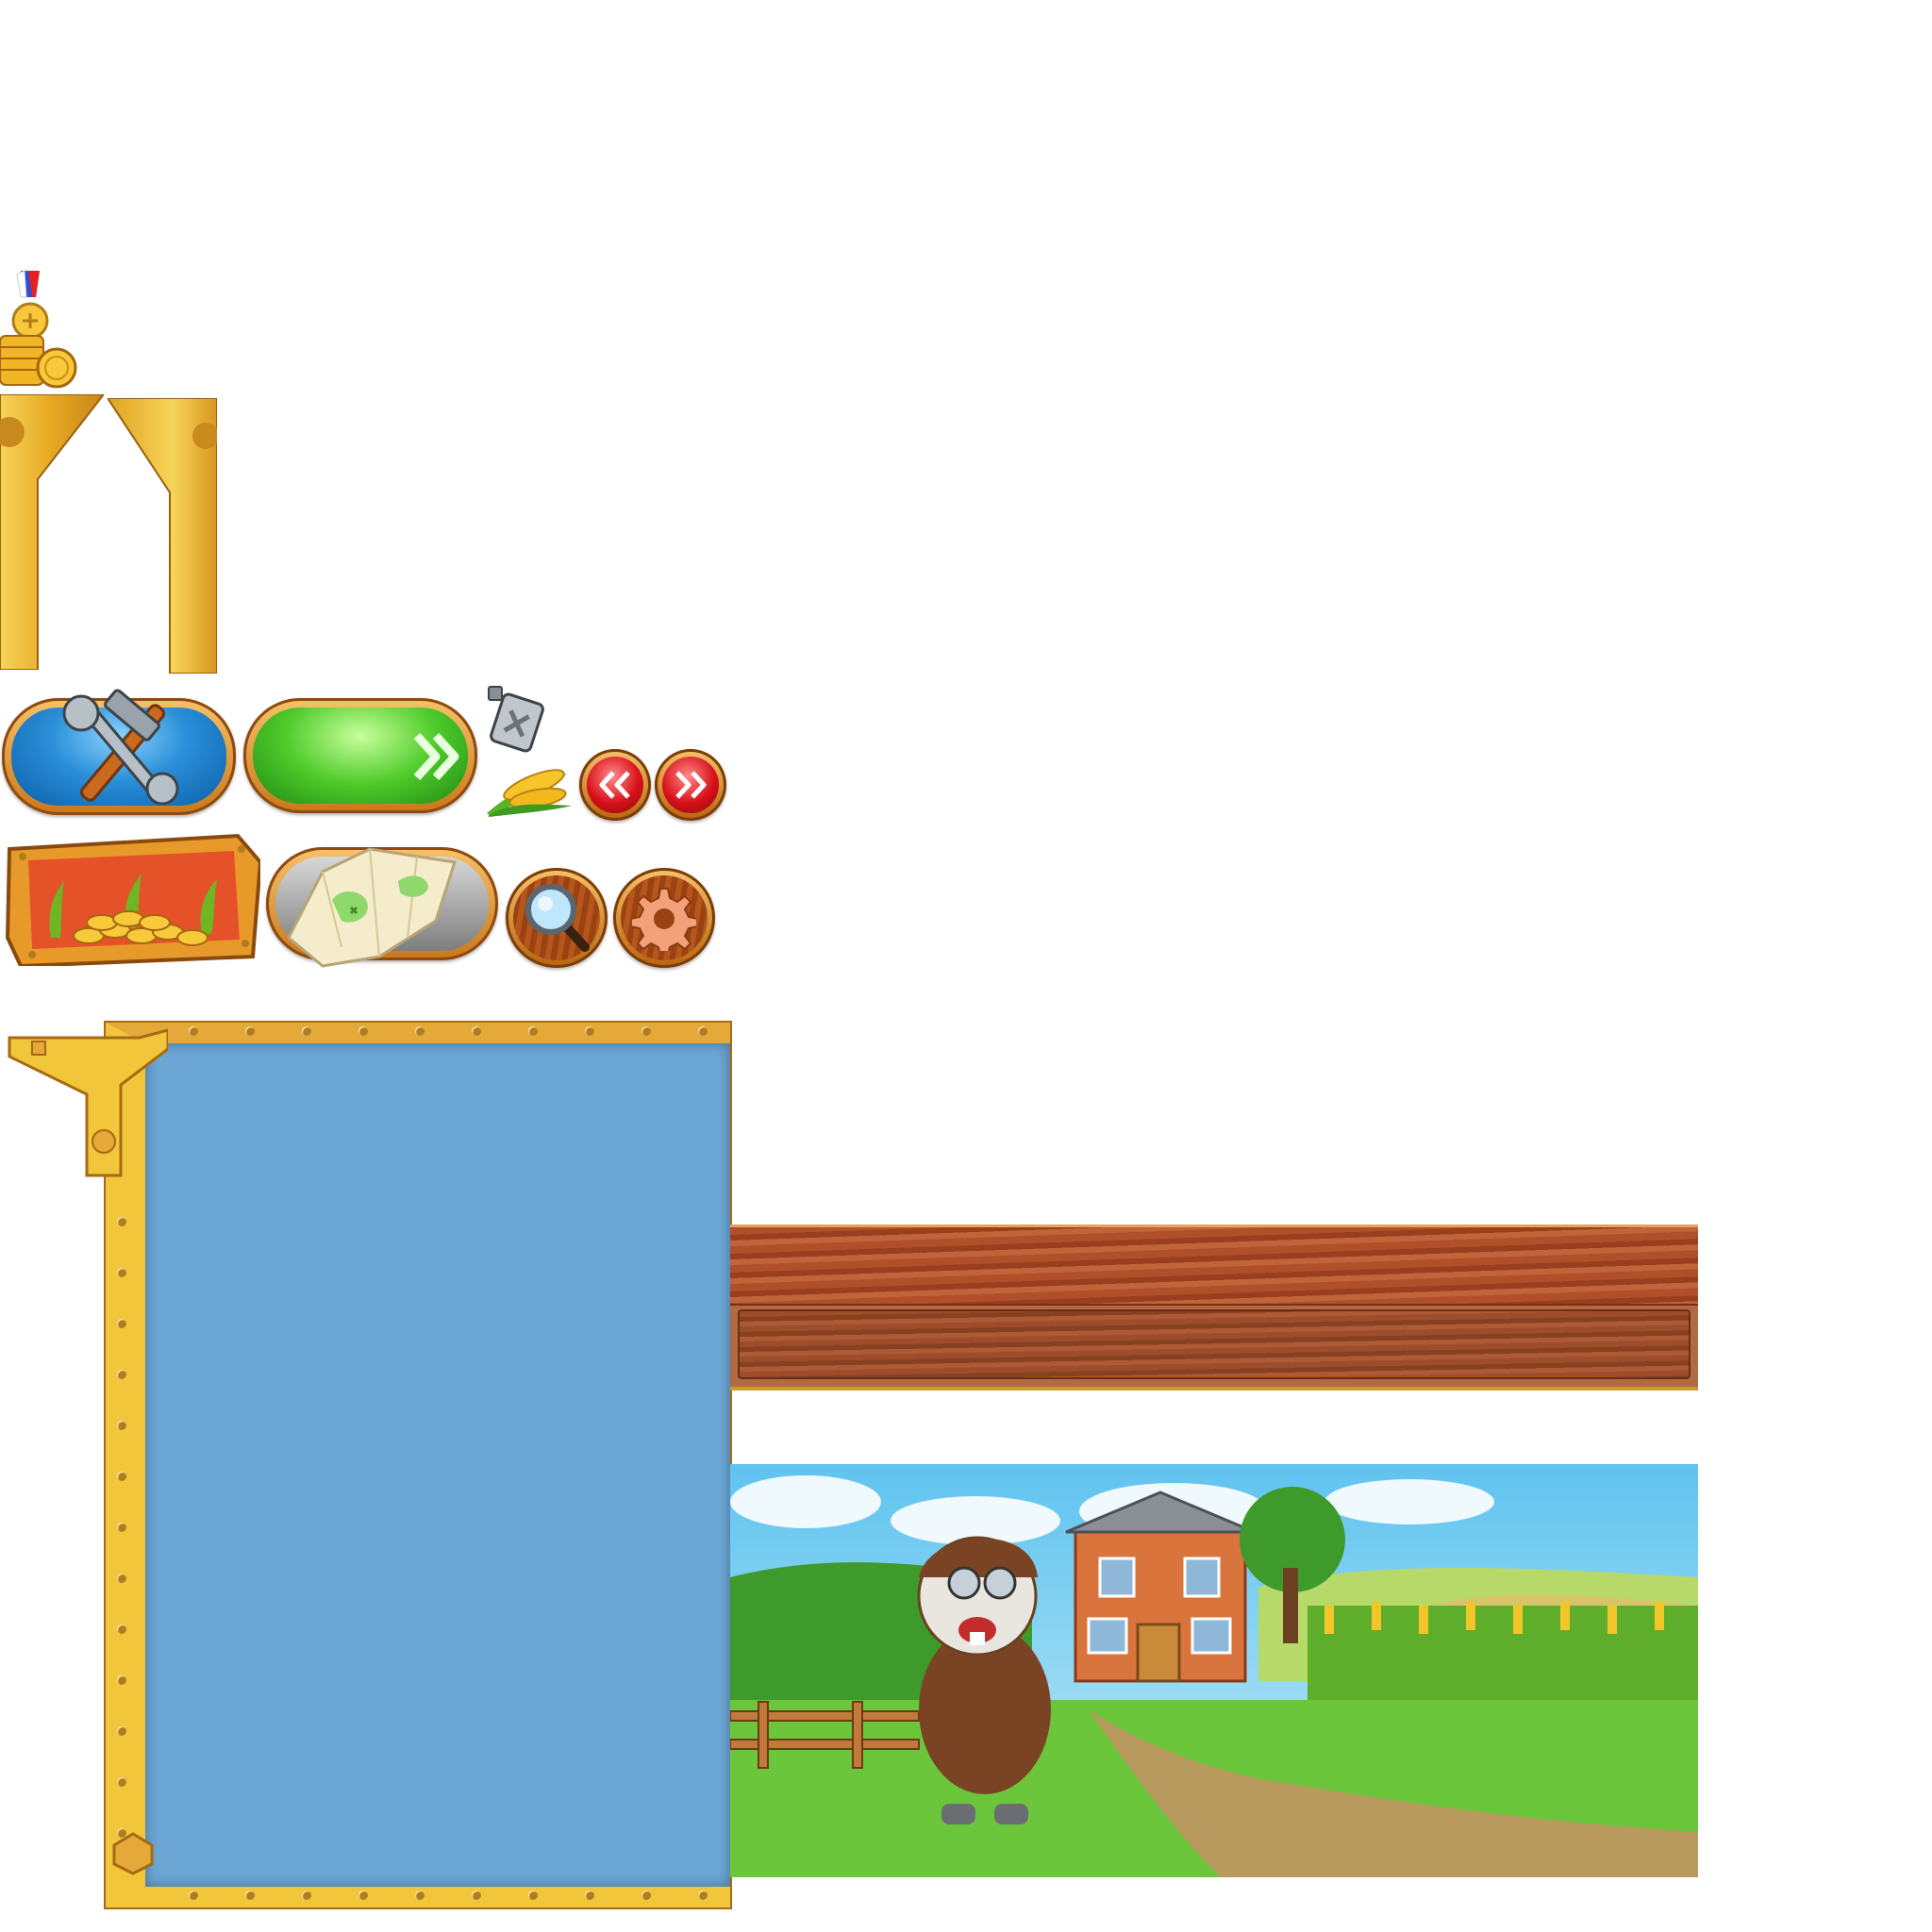  I want to click on gold-frame-arm-left-icon, so click(52, 532).